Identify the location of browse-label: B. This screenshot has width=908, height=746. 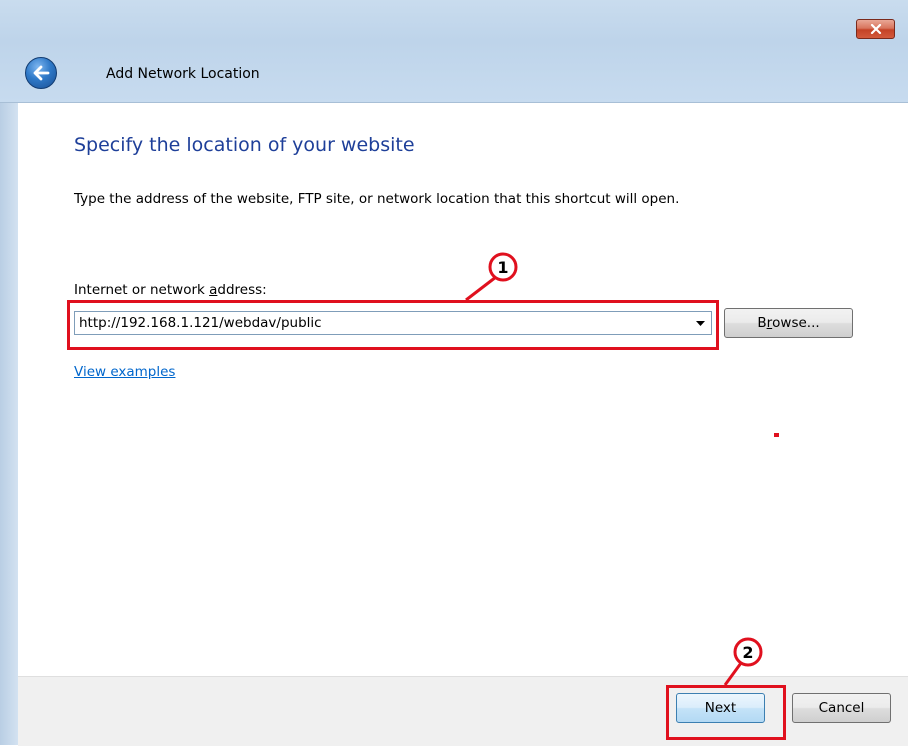
(762, 323).